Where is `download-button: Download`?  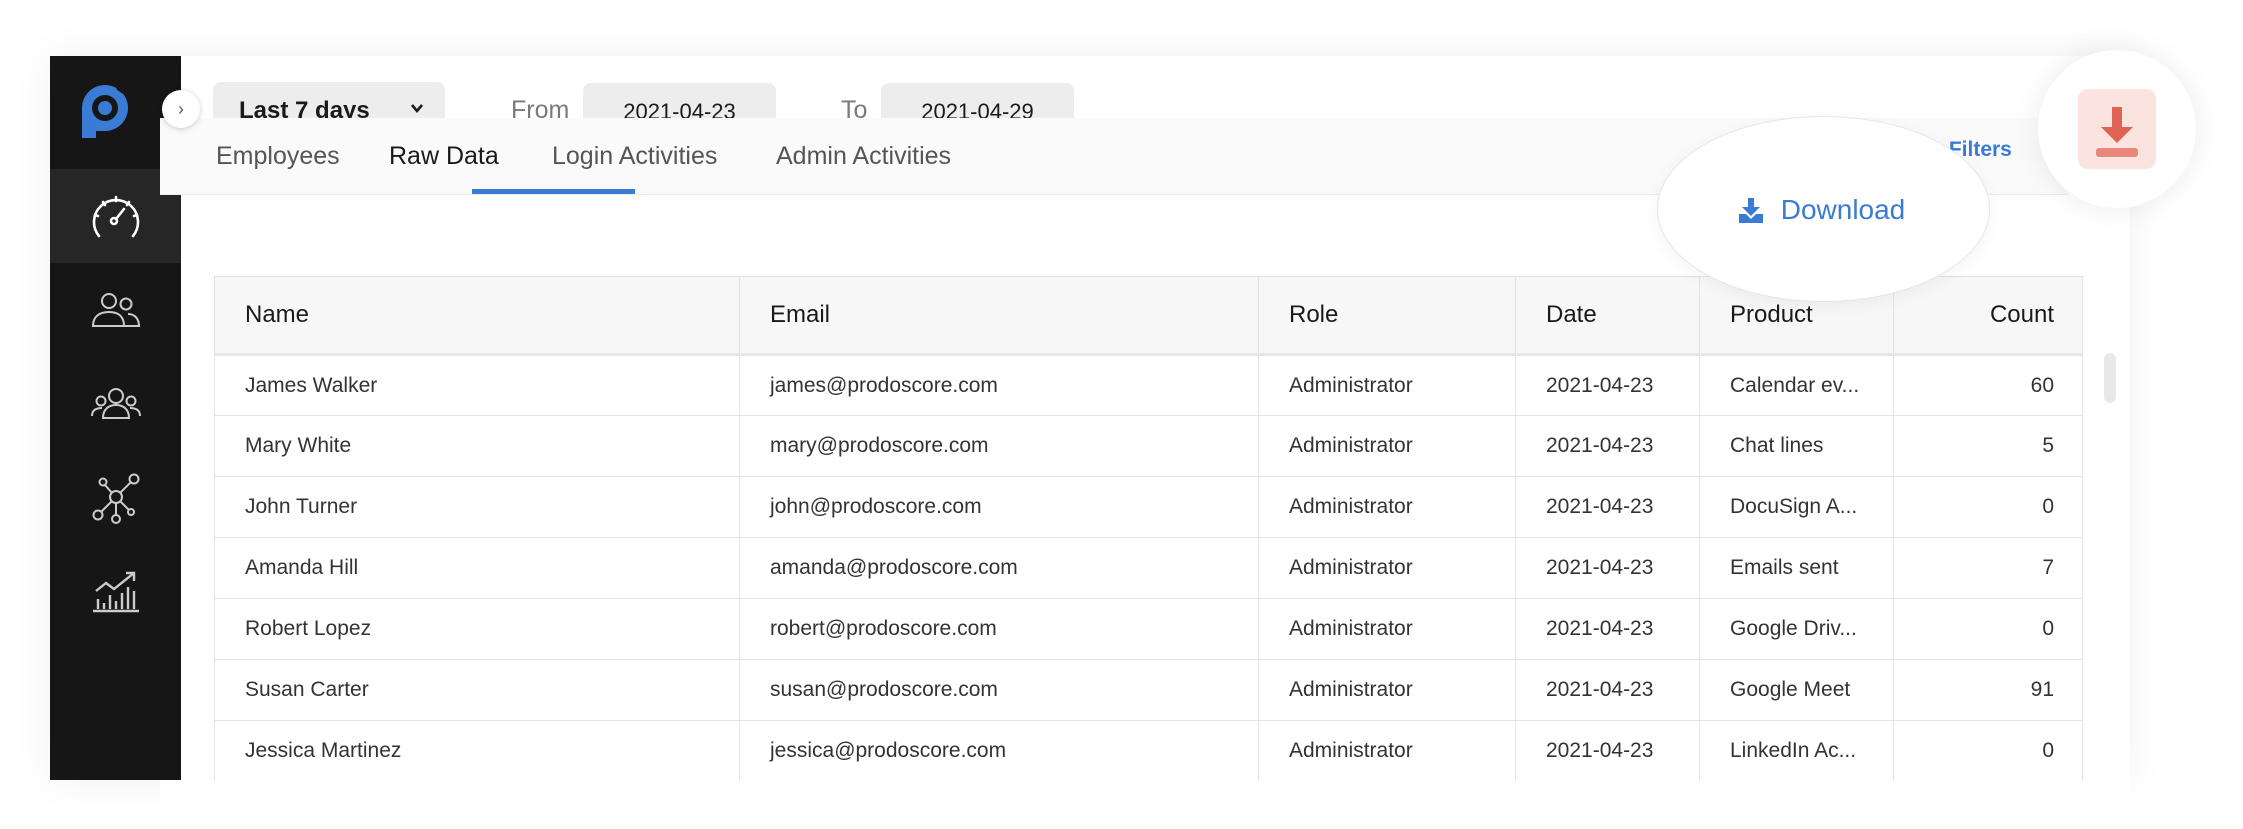
download-button: Download is located at coordinates (1821, 209).